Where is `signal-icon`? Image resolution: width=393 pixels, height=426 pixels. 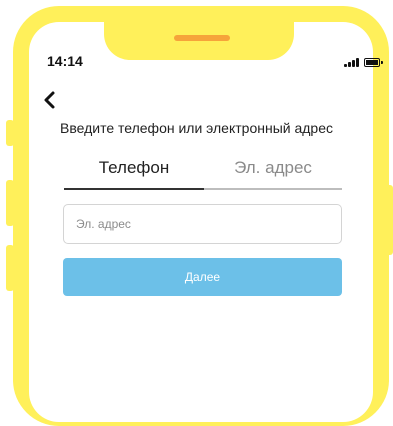 signal-icon is located at coordinates (351, 62).